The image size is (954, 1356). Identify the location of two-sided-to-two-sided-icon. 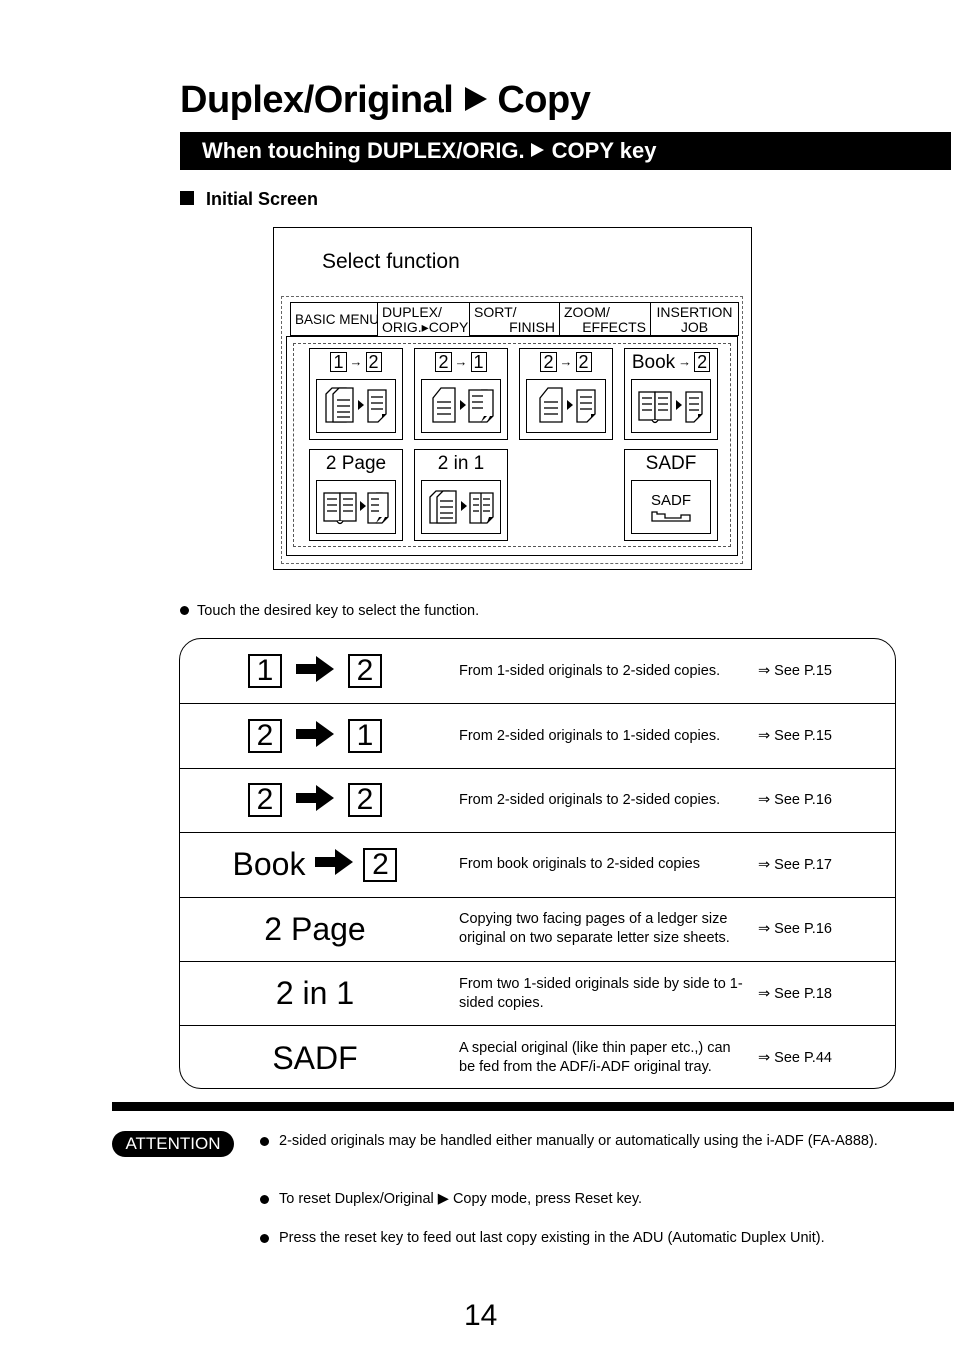
(566, 406).